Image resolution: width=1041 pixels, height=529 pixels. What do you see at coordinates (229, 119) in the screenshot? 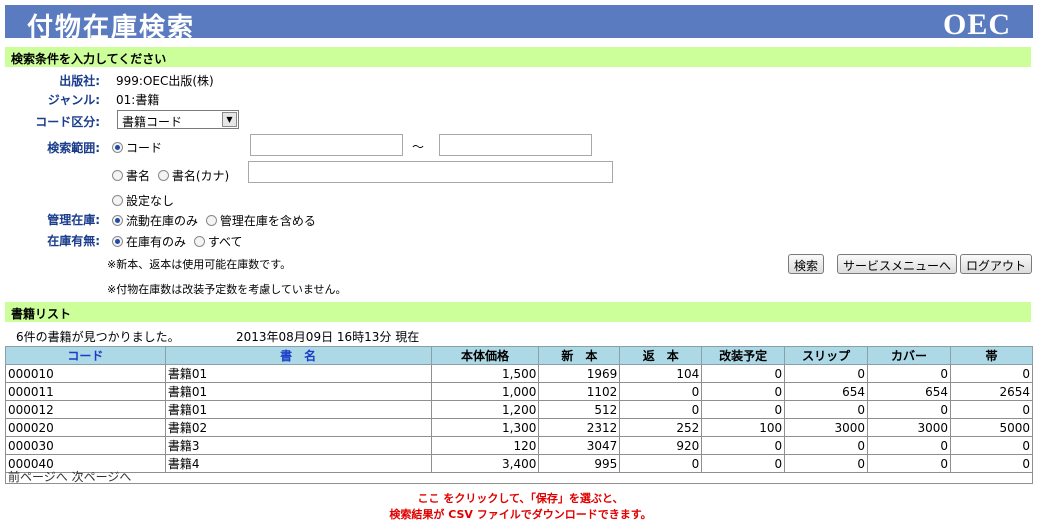
I see `dropdown-arrow-icon: ▼` at bounding box center [229, 119].